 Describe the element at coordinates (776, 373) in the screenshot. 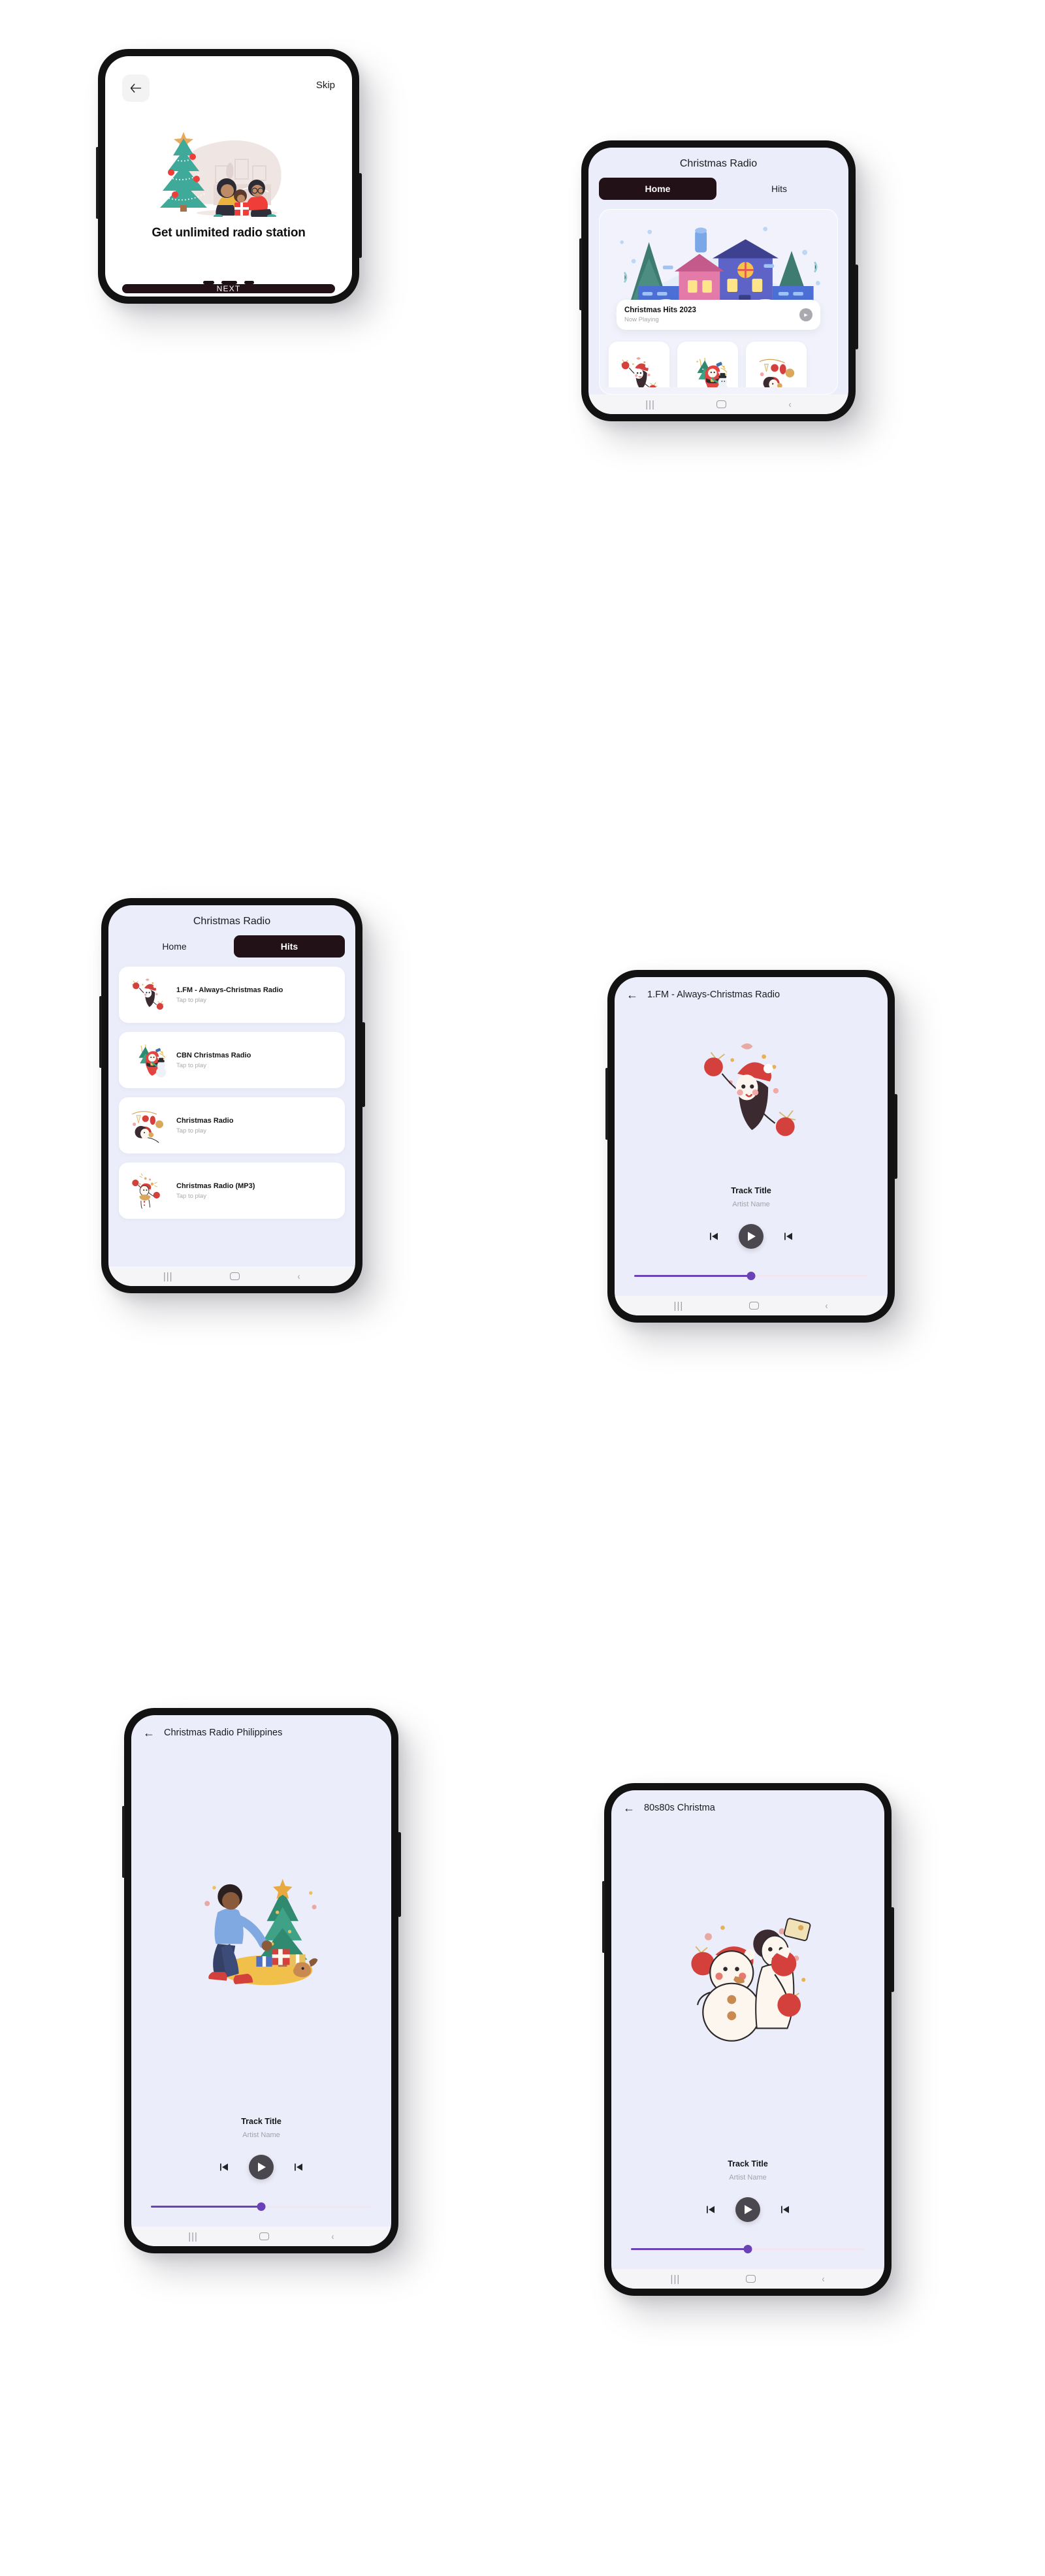

I see `ornaments-illustration` at that location.